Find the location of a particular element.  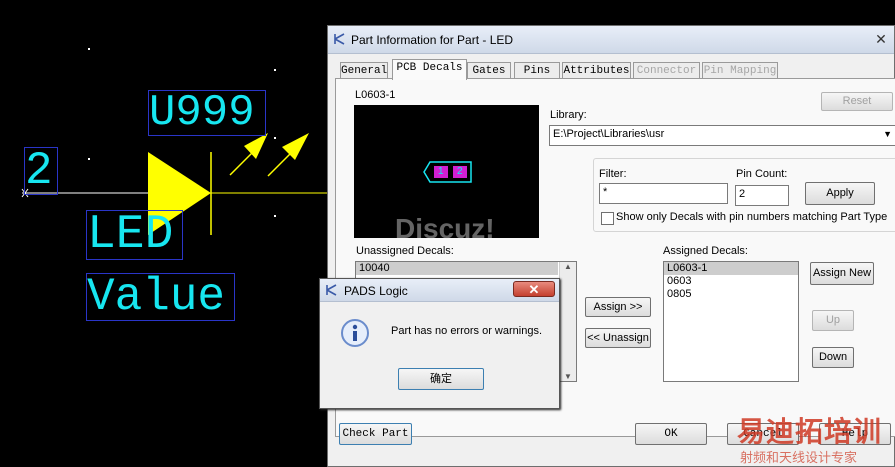

tab-attributes: Attributes is located at coordinates (596, 70).